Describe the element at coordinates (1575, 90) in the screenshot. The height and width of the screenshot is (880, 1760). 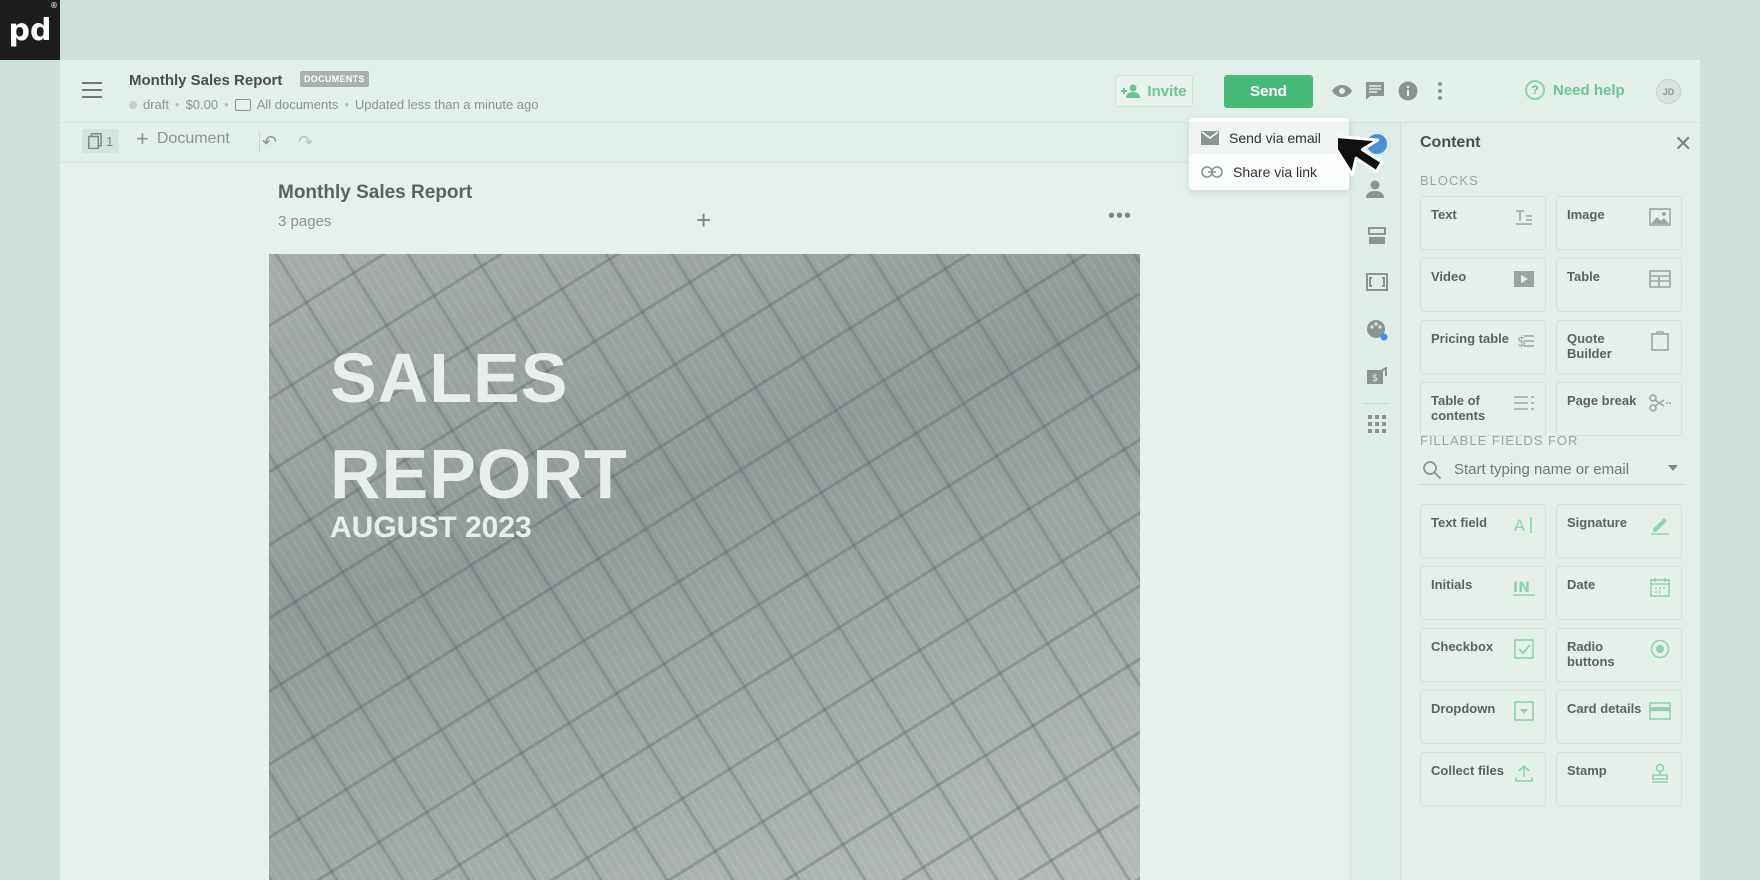
I see `need-help-link: ? Need help` at that location.